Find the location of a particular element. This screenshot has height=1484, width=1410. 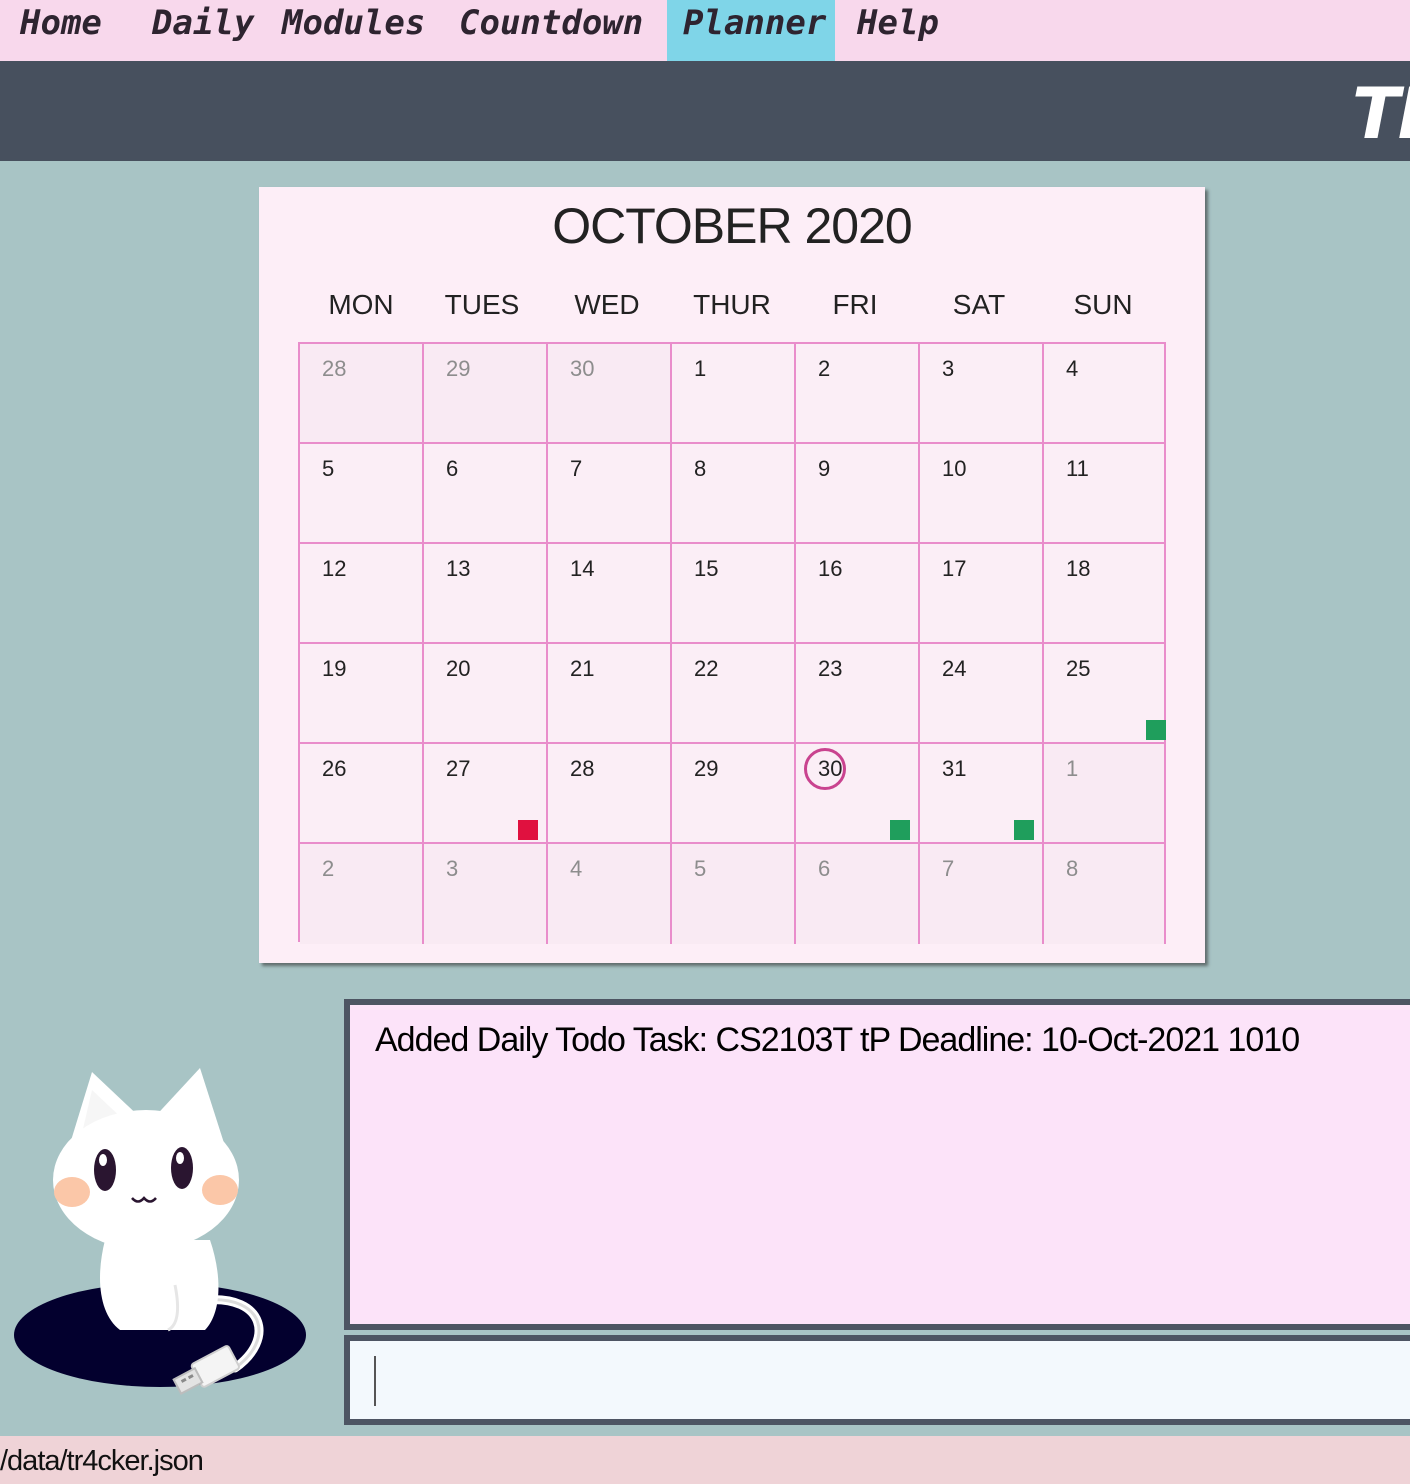

day-number: 10 is located at coordinates (954, 468).